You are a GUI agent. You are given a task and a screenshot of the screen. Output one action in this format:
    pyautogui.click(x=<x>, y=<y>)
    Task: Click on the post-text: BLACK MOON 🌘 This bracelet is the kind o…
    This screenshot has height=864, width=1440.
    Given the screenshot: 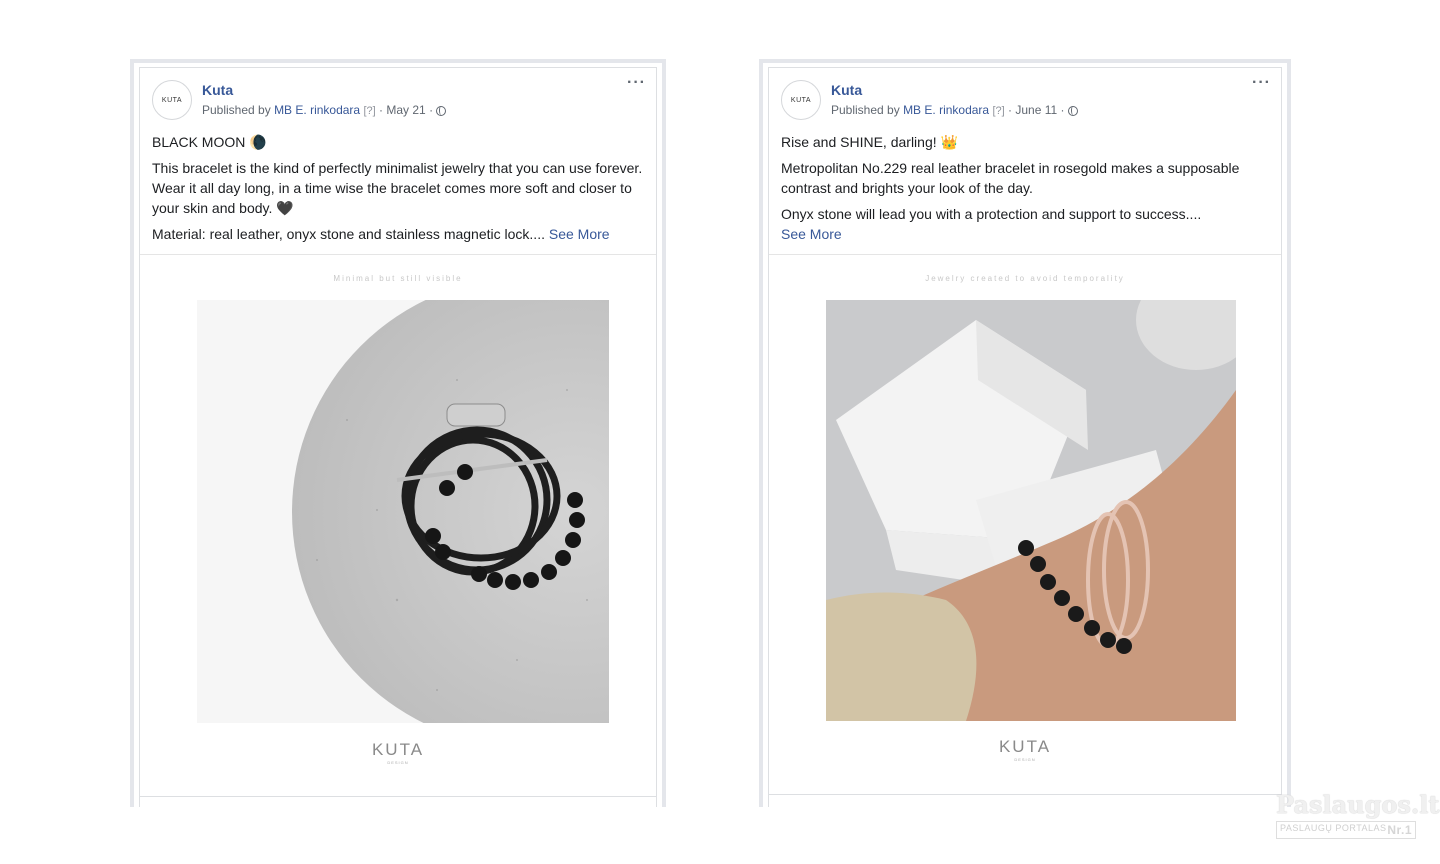 What is the action you would take?
    pyautogui.click(x=398, y=191)
    